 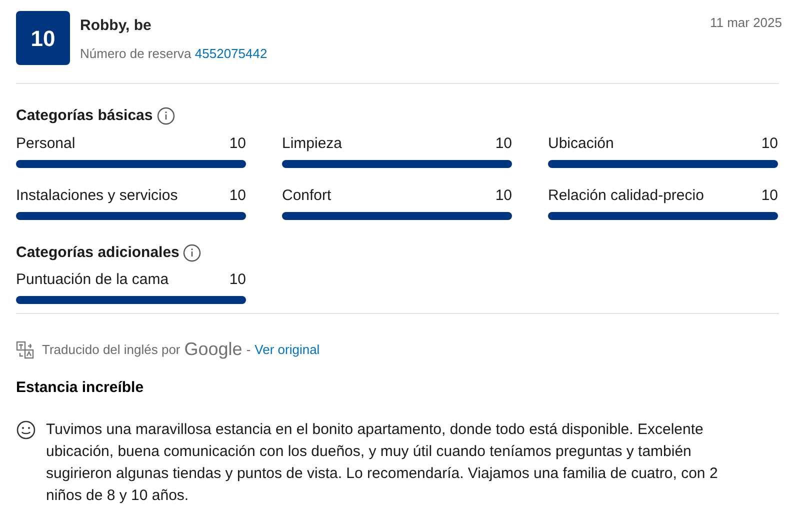 I want to click on review-title: Estancia increíble, so click(x=80, y=388).